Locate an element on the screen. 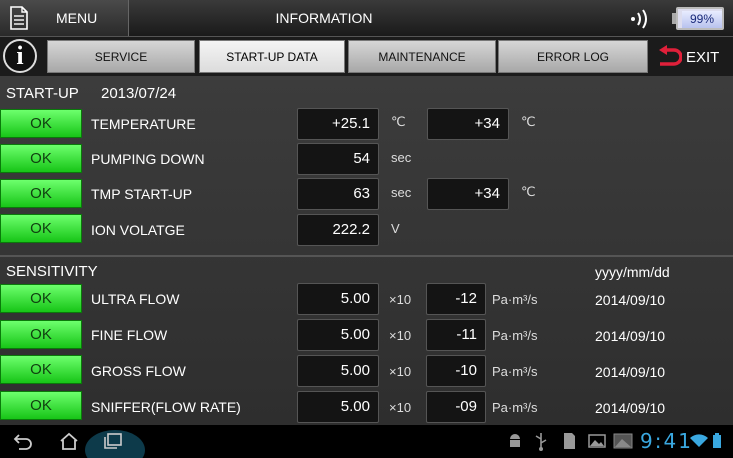 The image size is (733, 458). info-icon: i is located at coordinates (20, 56).